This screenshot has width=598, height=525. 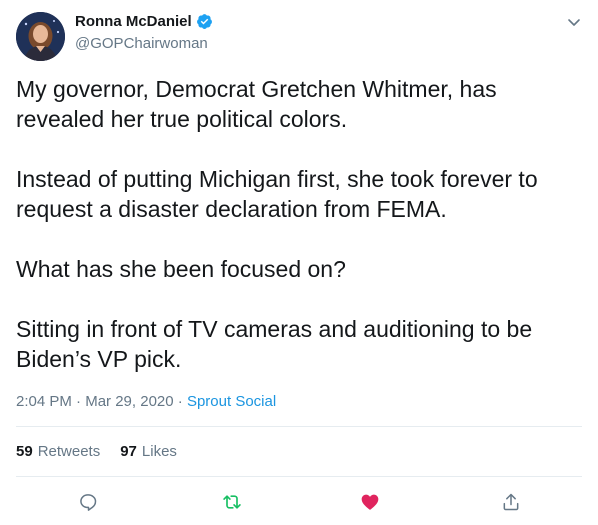 What do you see at coordinates (299, 501) in the screenshot?
I see `action-bar` at bounding box center [299, 501].